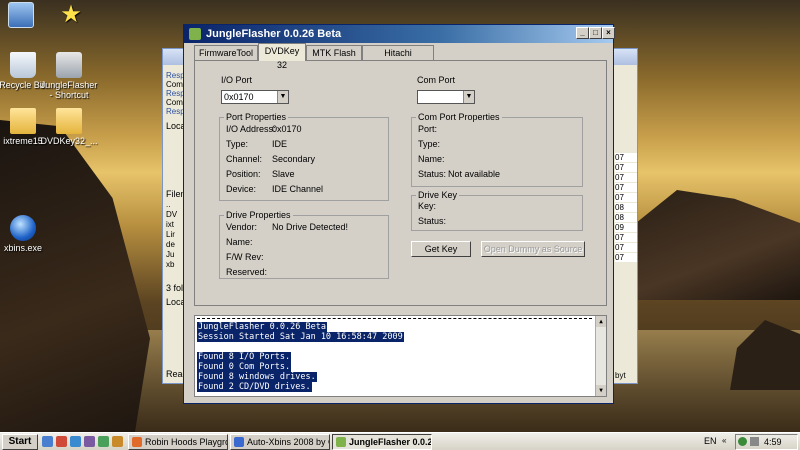 The height and width of the screenshot is (450, 800). What do you see at coordinates (247, 272) in the screenshot?
I see `reserved-label: Reserved:` at bounding box center [247, 272].